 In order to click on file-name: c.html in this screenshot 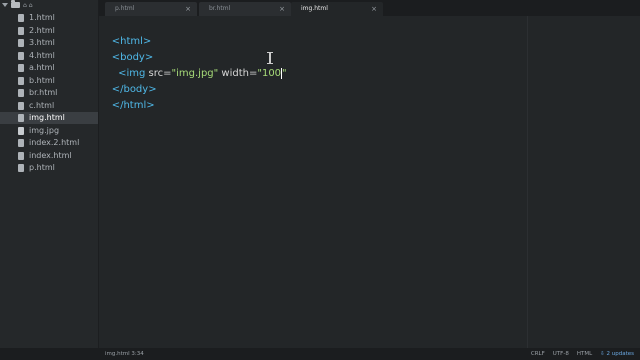, I will do `click(42, 105)`.